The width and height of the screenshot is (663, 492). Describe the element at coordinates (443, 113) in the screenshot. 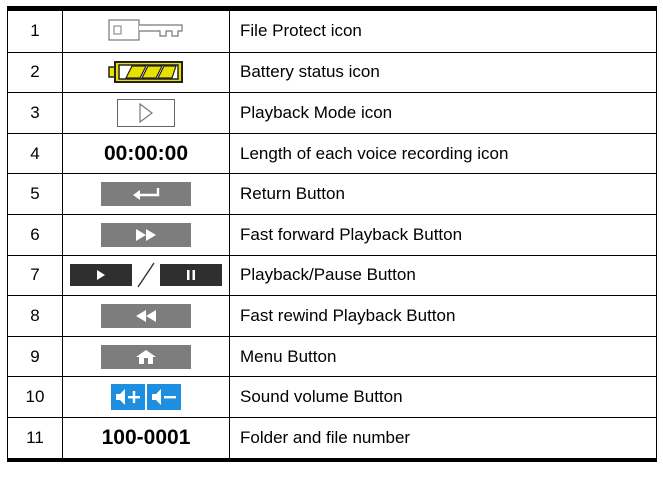

I see `row-description: Playback Mode icon` at that location.